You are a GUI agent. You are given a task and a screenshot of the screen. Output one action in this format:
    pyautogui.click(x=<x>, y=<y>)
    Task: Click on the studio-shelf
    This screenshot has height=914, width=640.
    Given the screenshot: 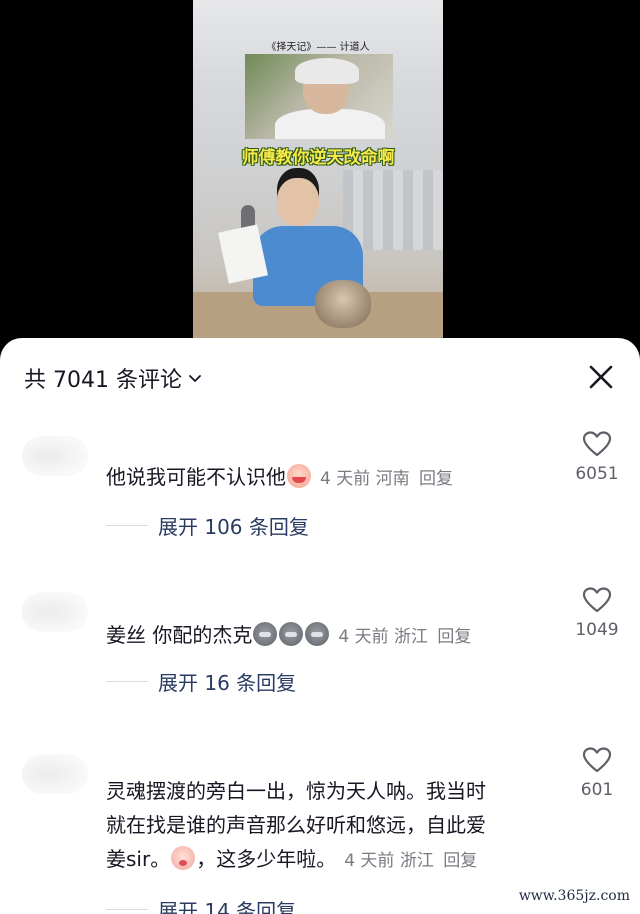 What is the action you would take?
    pyautogui.click(x=393, y=210)
    